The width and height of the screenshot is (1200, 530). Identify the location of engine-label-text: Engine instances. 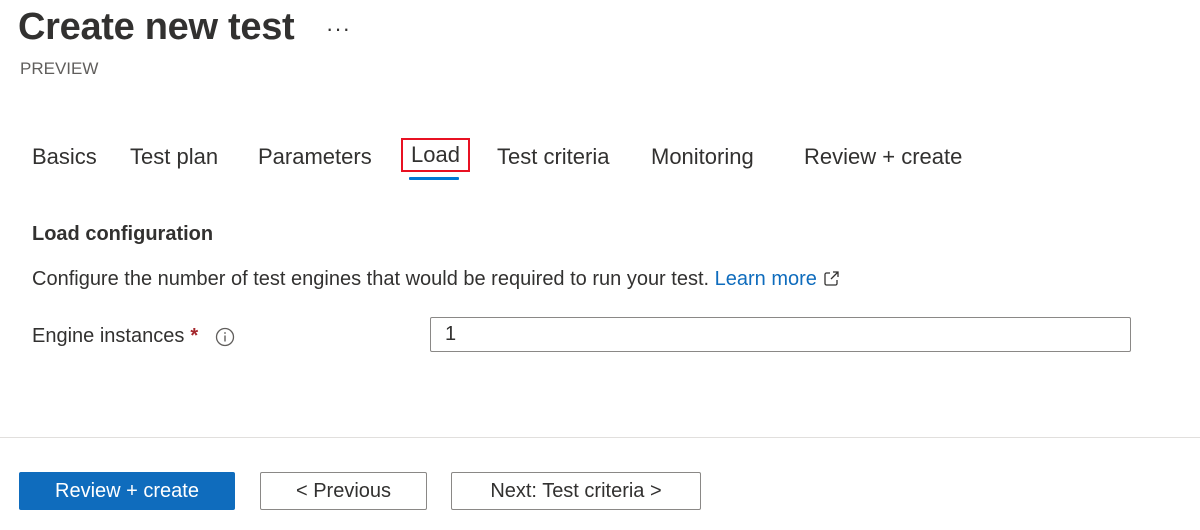
(108, 336).